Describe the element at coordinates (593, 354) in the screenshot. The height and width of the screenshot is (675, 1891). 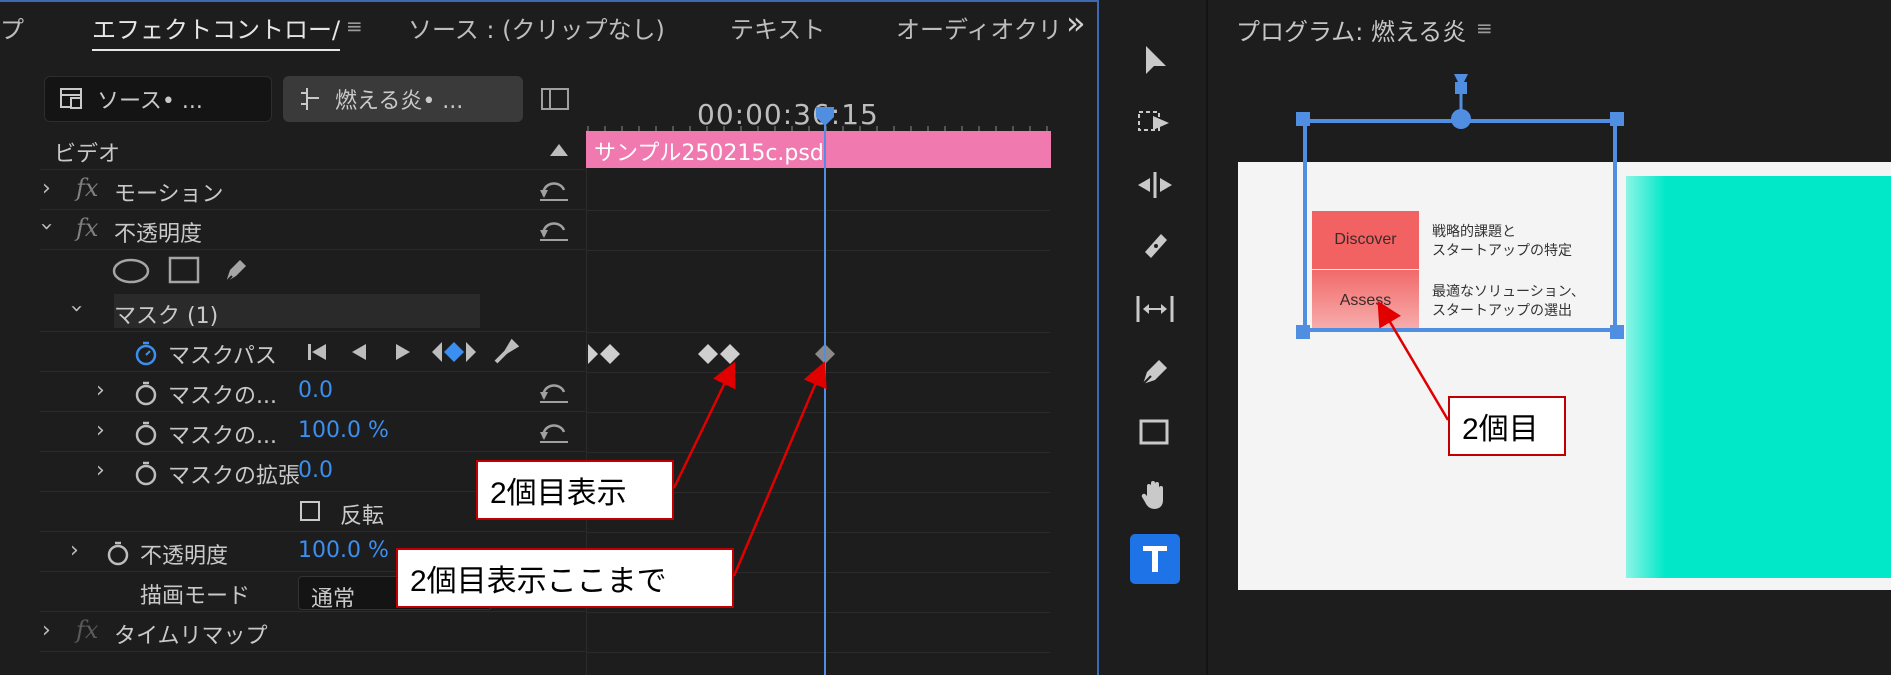
I see `keyframe-in-marker` at that location.